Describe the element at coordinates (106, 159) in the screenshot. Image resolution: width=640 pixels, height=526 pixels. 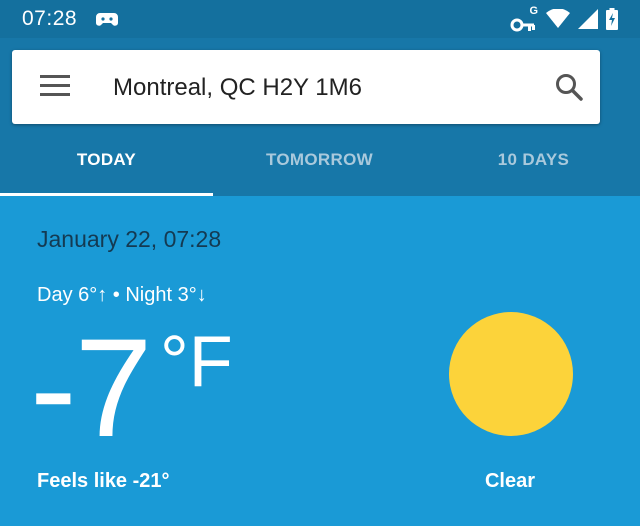
I see `tab-today-label: TODAY` at that location.